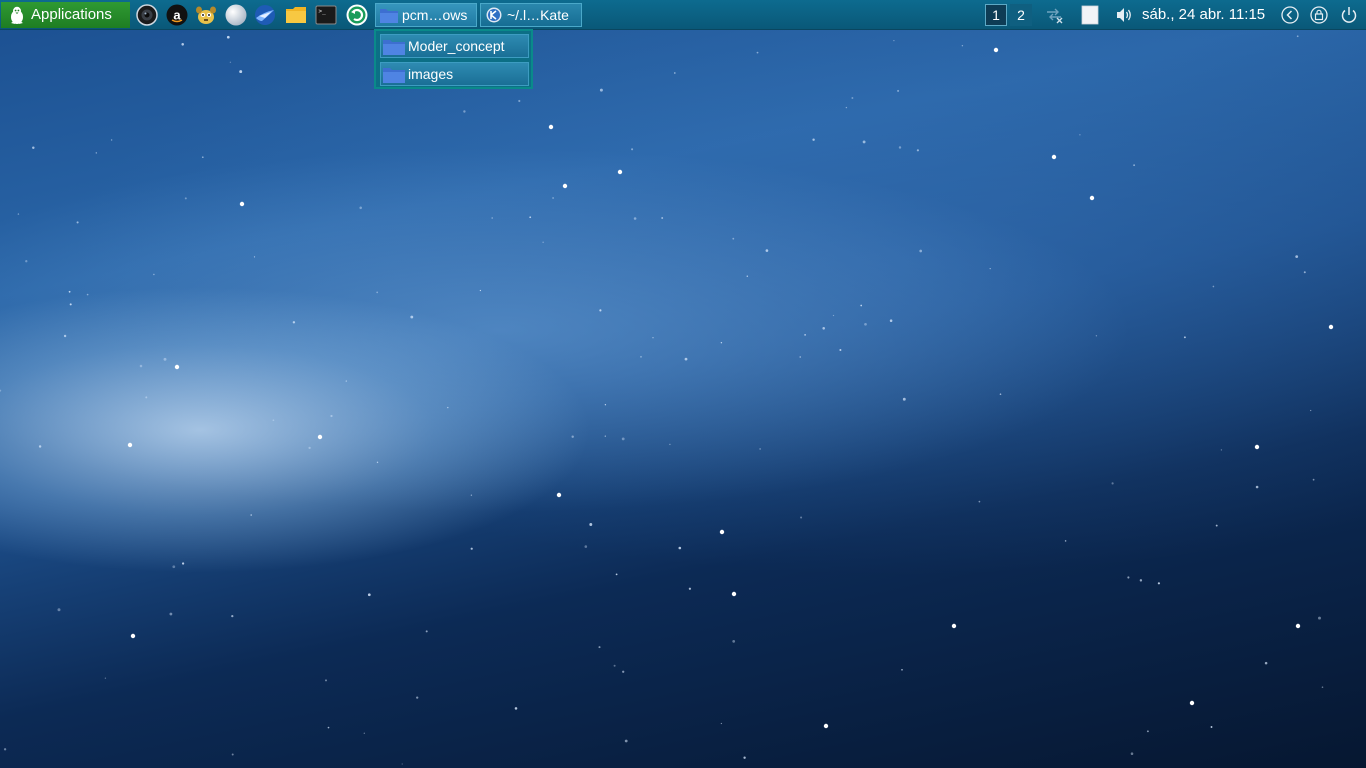  Describe the element at coordinates (17, 15) in the screenshot. I see `tux-icon` at that location.